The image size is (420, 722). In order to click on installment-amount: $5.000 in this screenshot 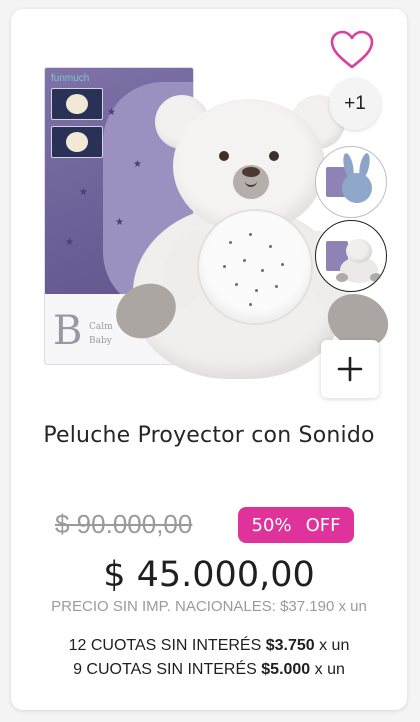, I will do `click(286, 669)`.